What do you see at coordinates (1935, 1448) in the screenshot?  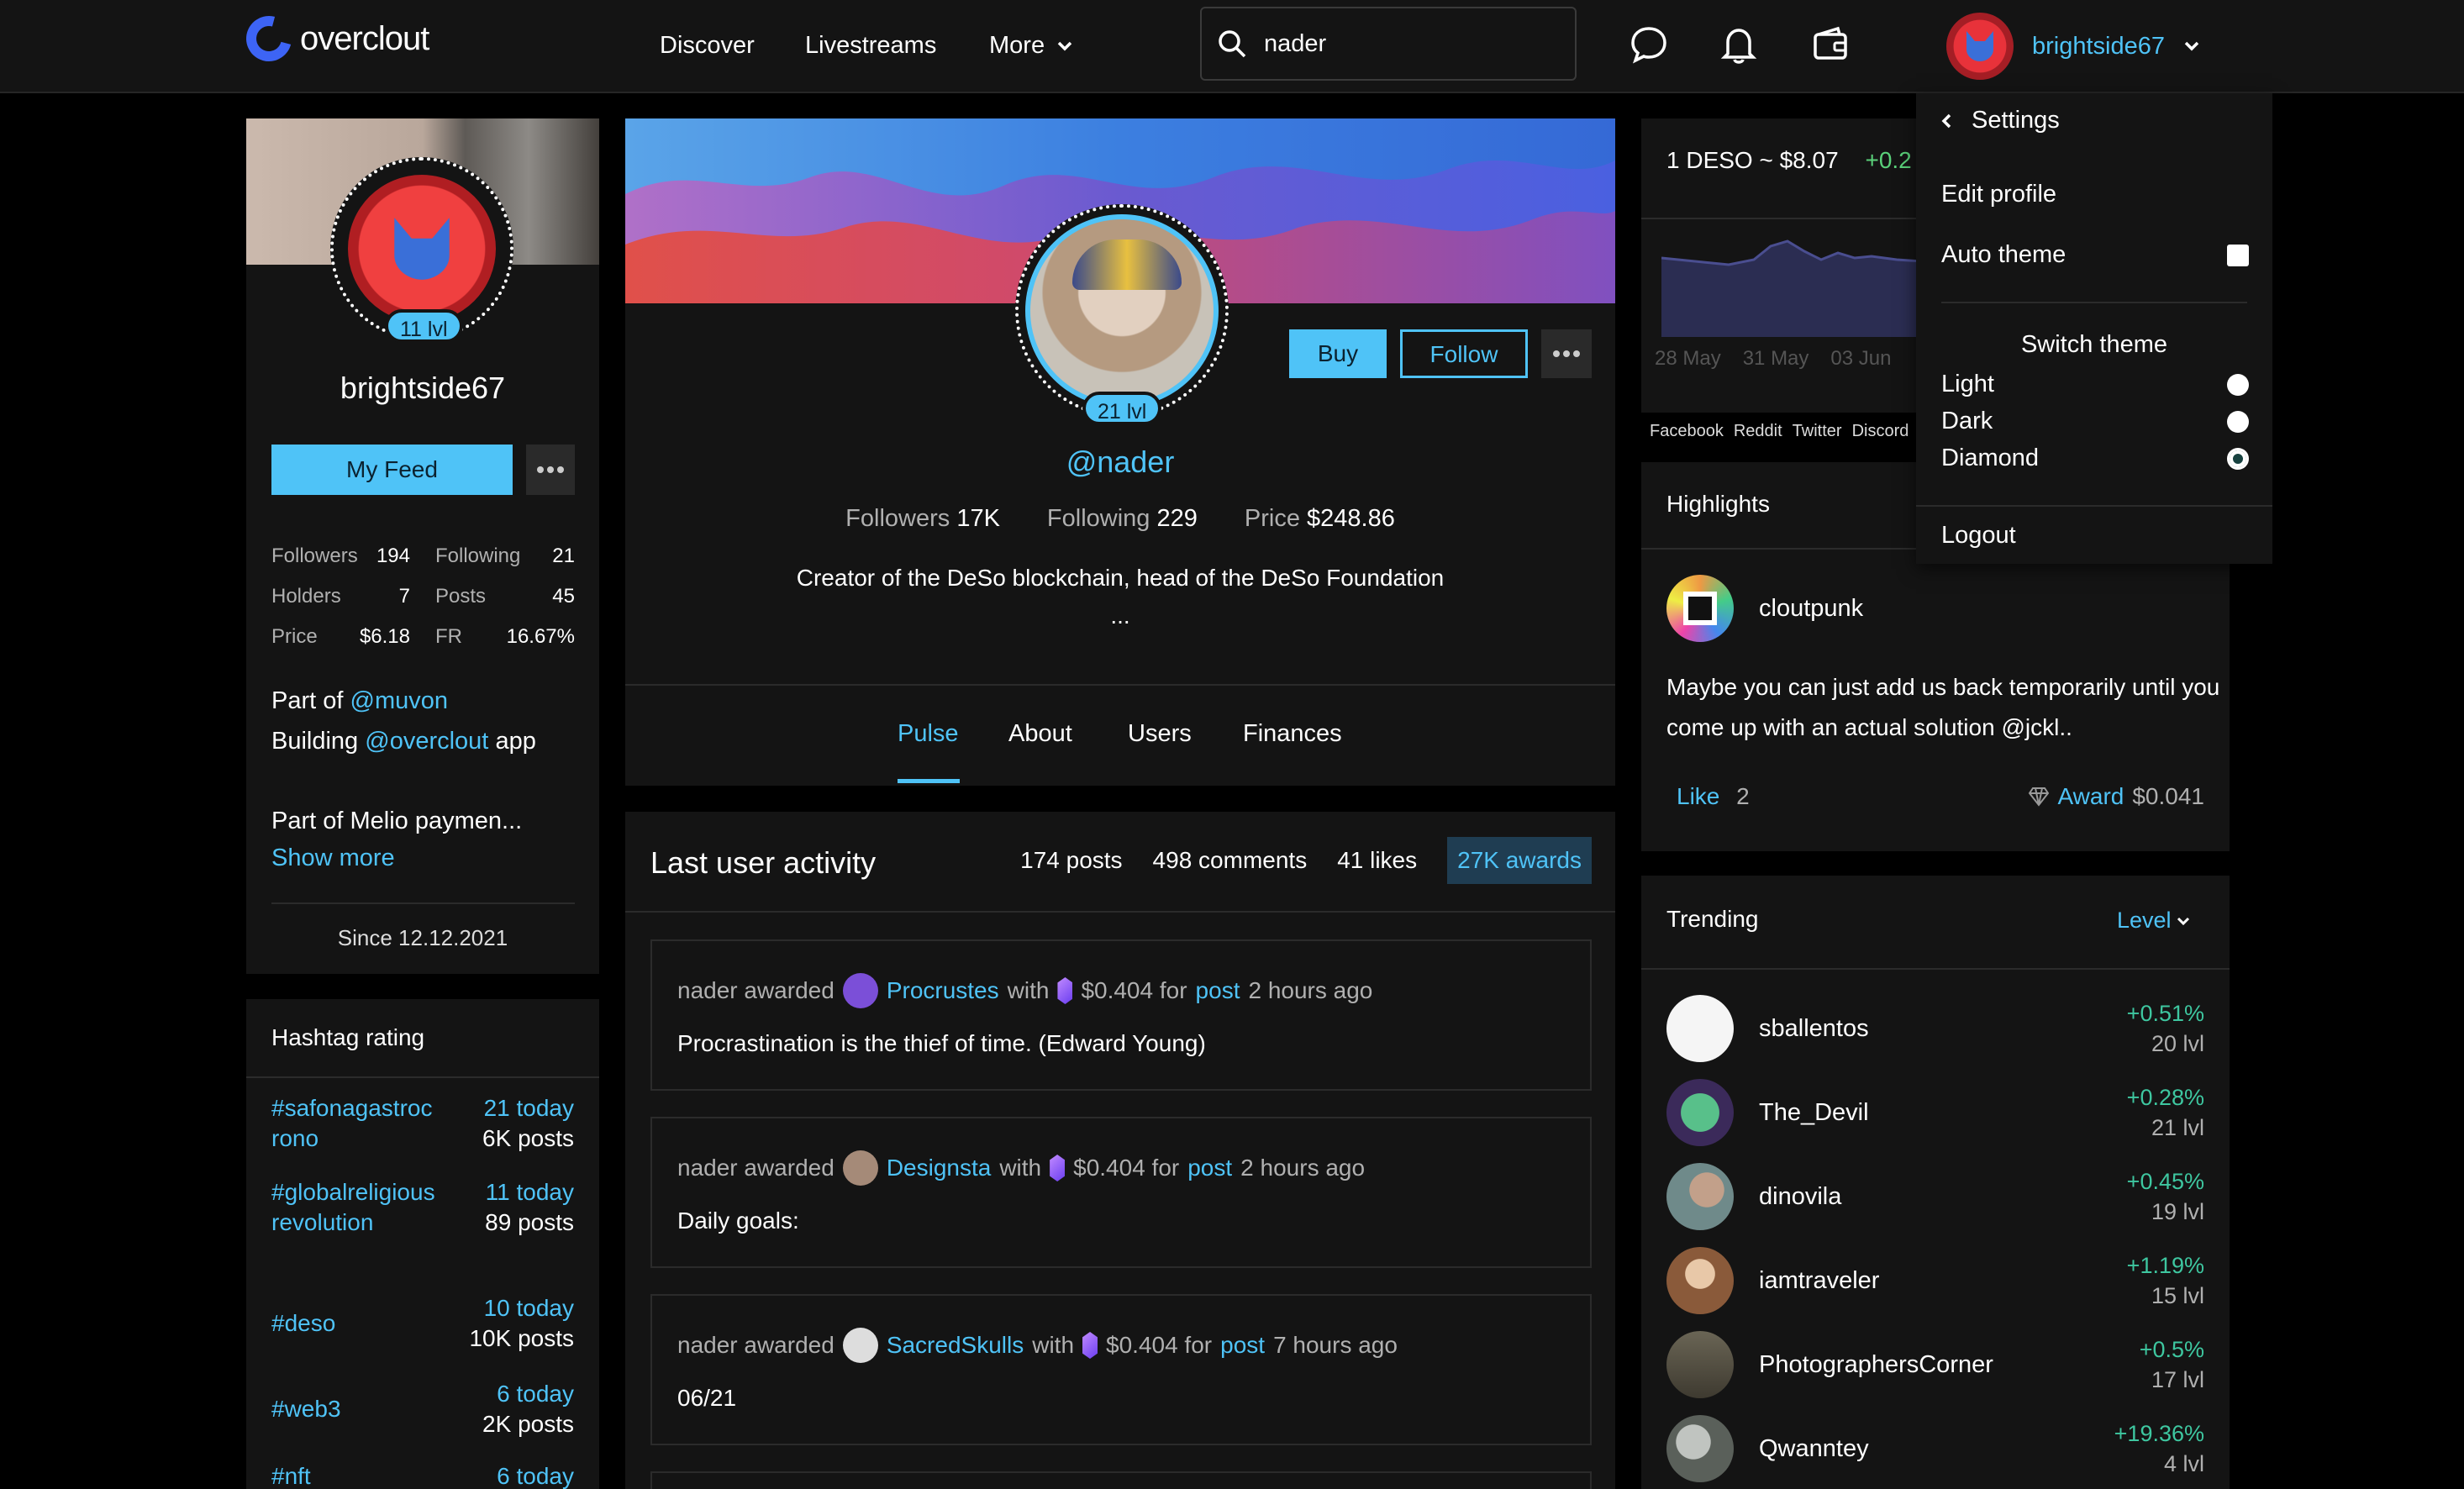 I see `trending-row: Qwanntey +19.36% 4 lvl` at bounding box center [1935, 1448].